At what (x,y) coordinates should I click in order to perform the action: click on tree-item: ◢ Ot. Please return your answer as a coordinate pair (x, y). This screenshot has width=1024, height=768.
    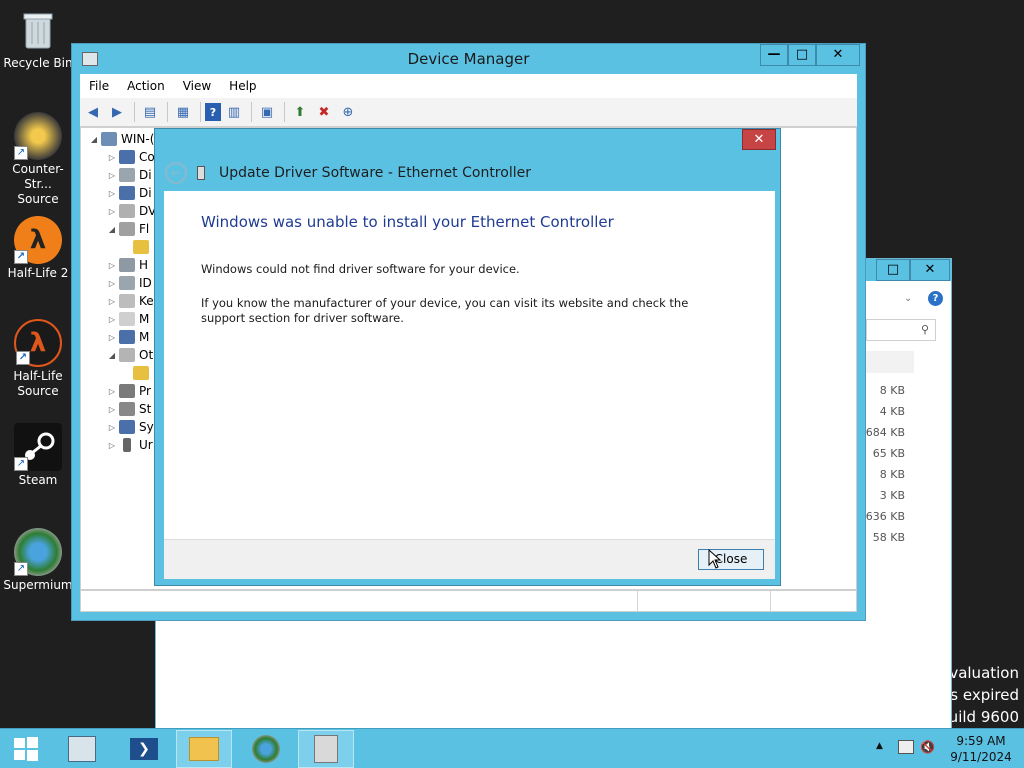
    Looking at the image, I should click on (129, 355).